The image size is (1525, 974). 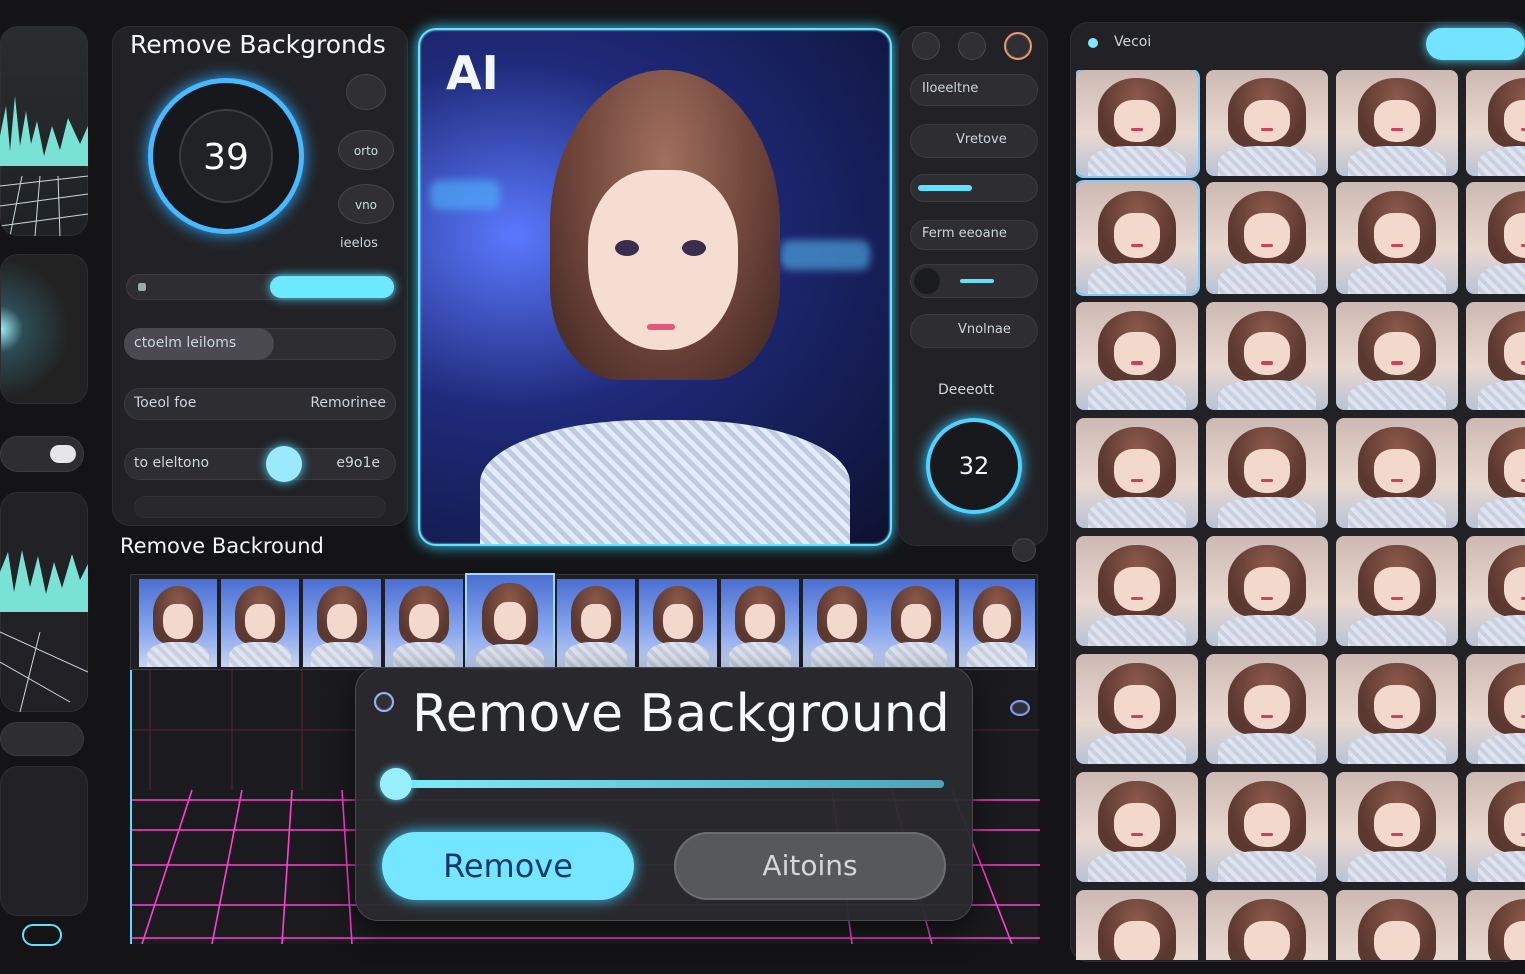 What do you see at coordinates (284, 464) in the screenshot?
I see `field-toelelt-knob` at bounding box center [284, 464].